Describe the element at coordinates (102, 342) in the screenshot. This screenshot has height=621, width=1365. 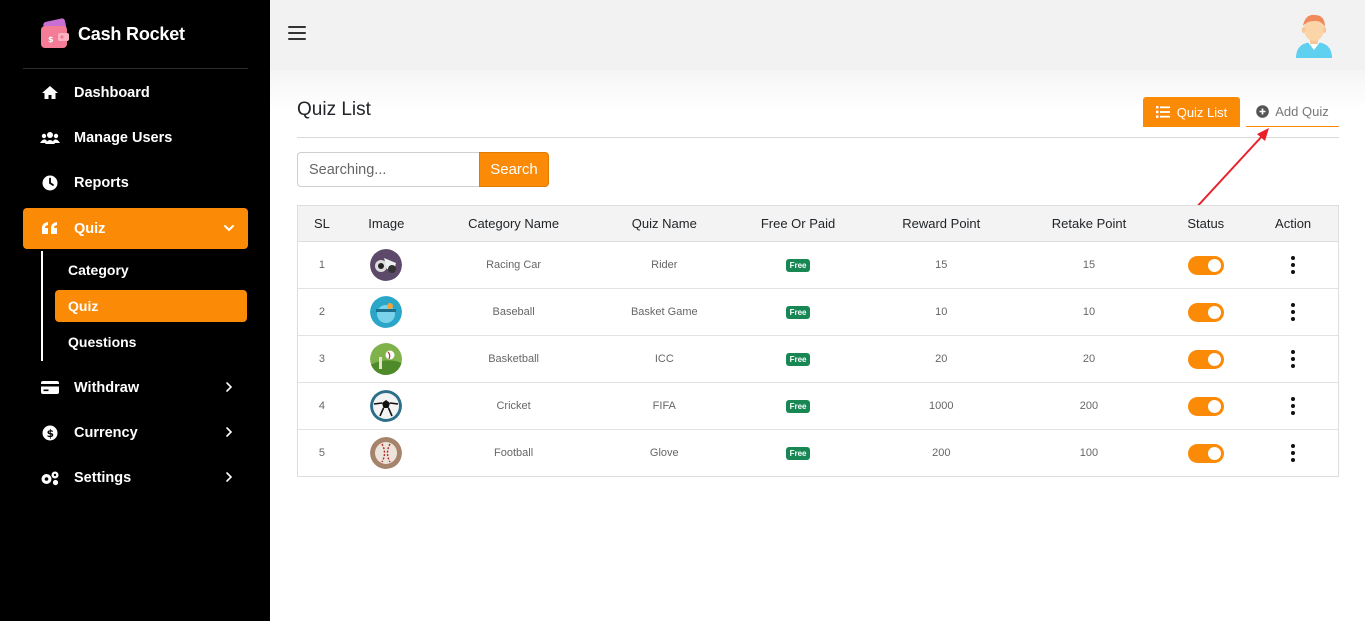
I see `sidebar-subitem-label: Questions` at that location.